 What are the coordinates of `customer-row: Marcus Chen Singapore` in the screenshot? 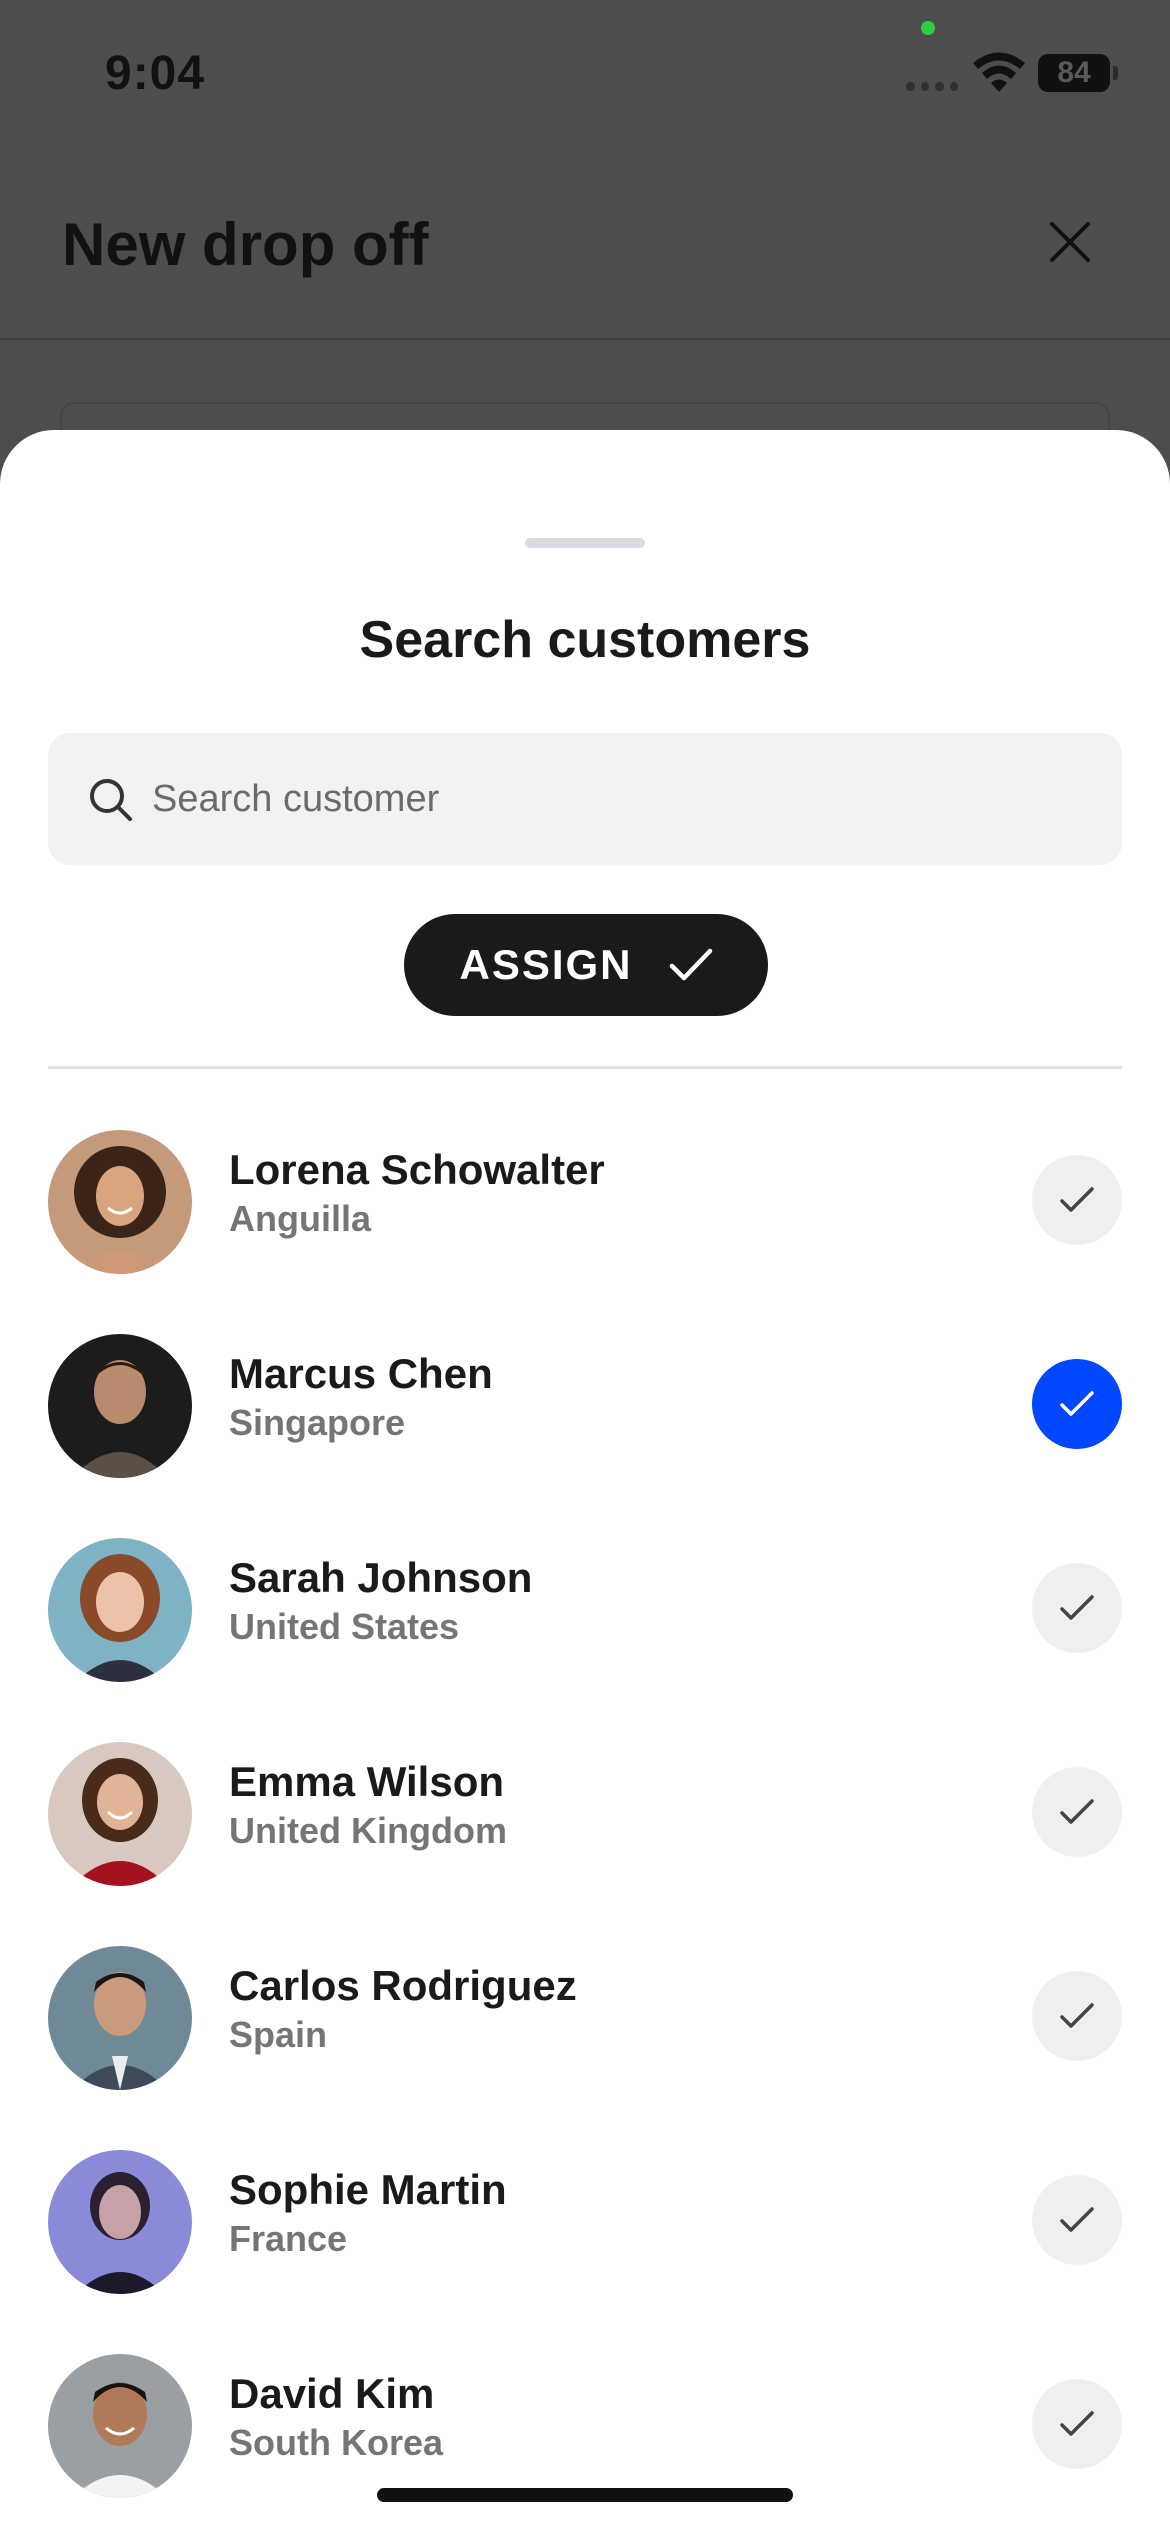 It's located at (585, 1404).